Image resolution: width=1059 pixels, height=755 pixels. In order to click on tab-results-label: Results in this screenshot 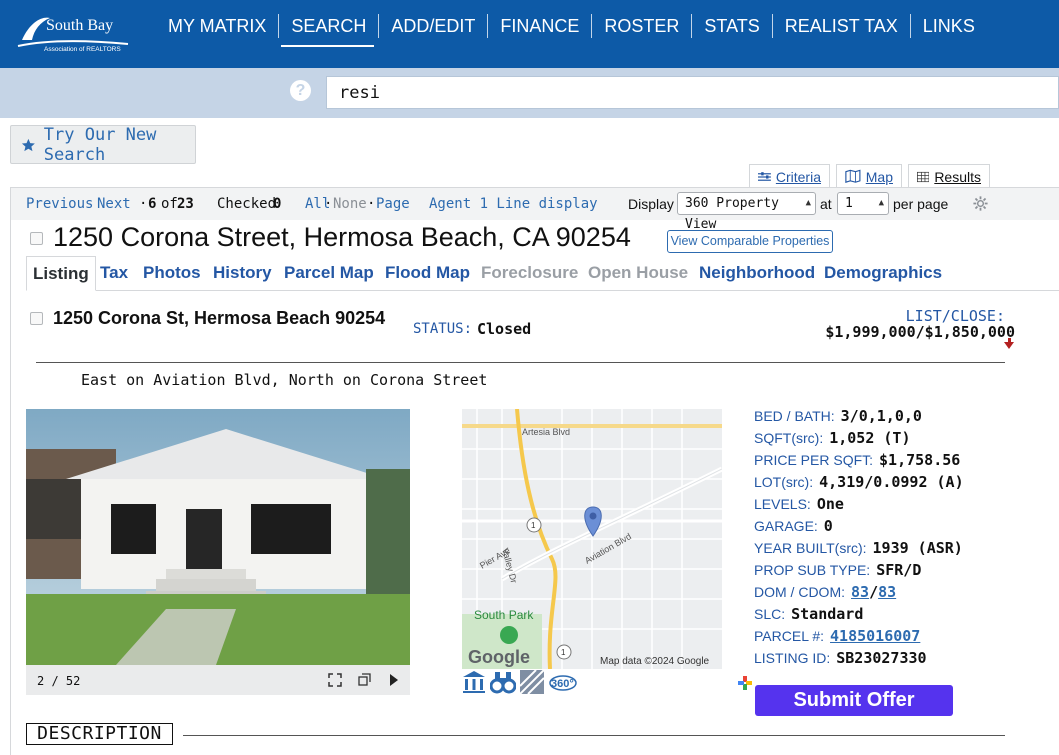, I will do `click(957, 176)`.